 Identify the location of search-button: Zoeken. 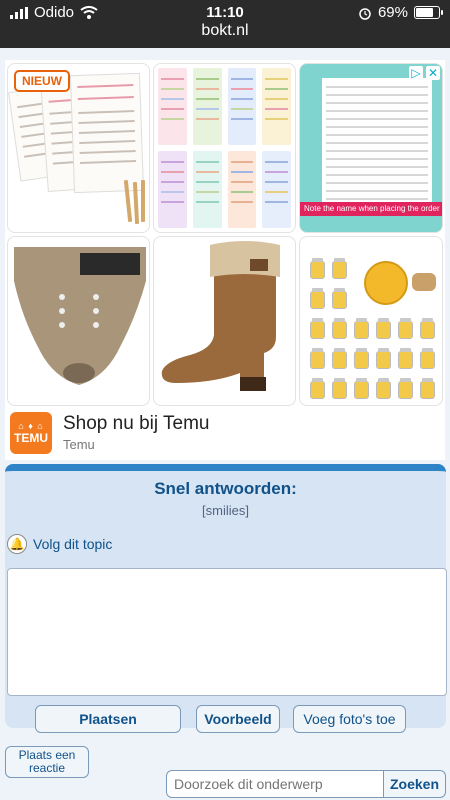
(415, 784).